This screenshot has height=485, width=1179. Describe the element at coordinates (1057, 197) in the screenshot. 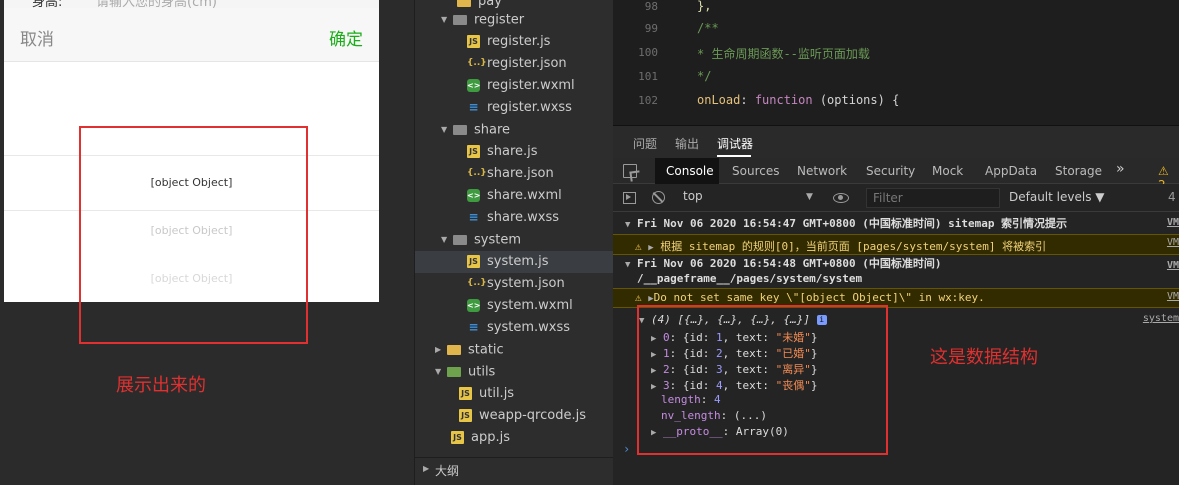

I see `log-levels-dropdown: Default levels ▼` at that location.